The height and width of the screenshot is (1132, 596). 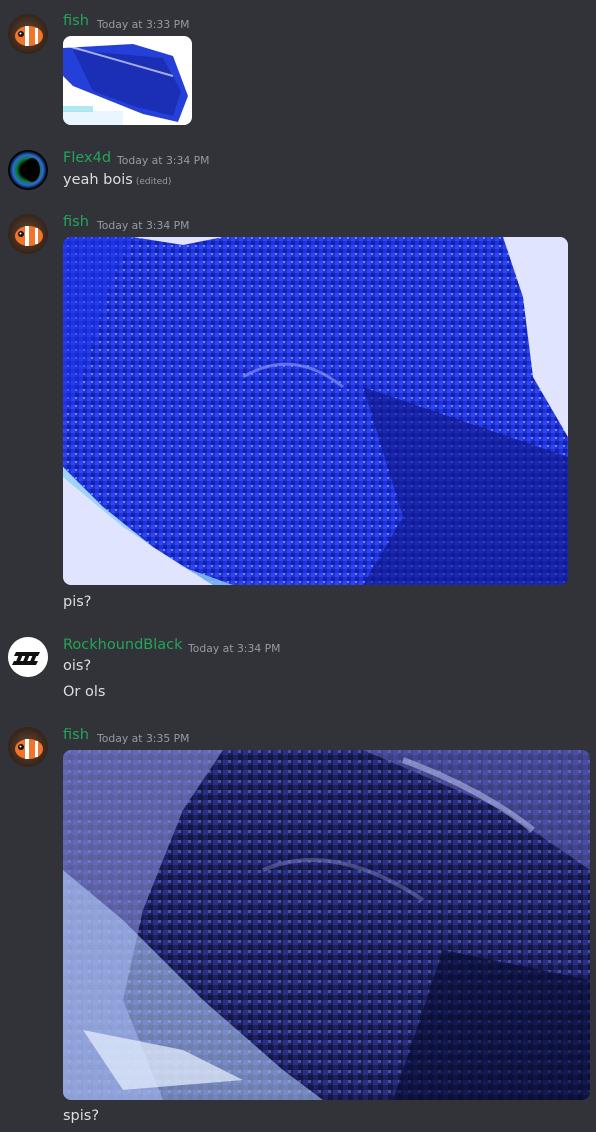 I want to click on timestamp: Today at 3:35 PM, so click(x=143, y=738).